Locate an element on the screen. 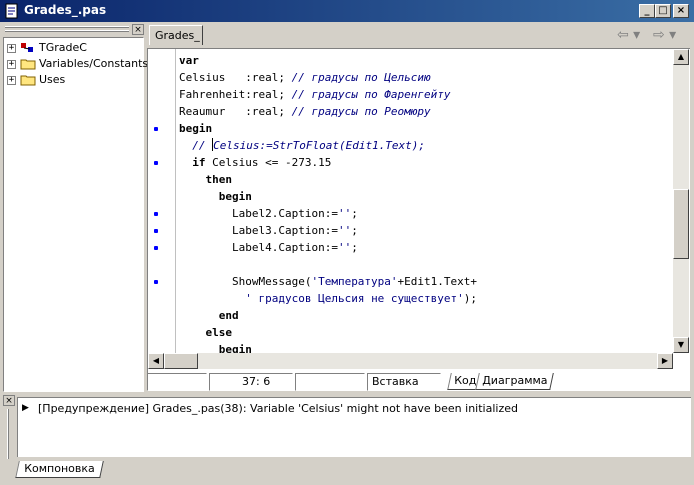 This screenshot has height=485, width=694. close-messages-button: × is located at coordinates (9, 400).